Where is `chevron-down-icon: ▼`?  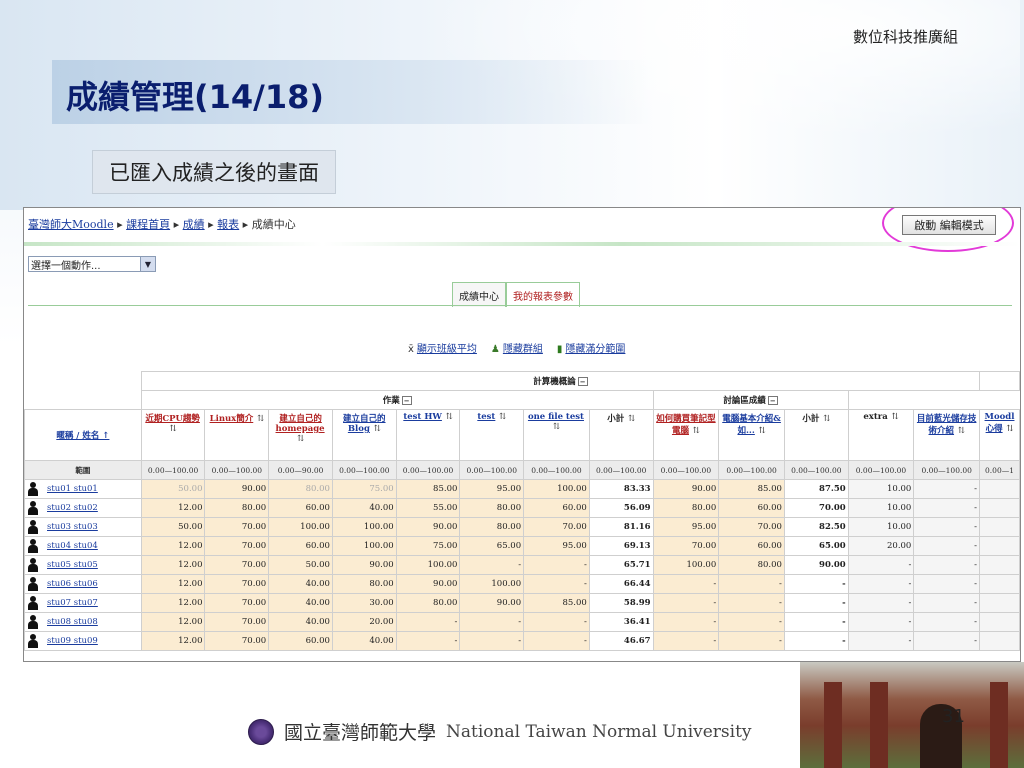
chevron-down-icon: ▼ is located at coordinates (147, 264).